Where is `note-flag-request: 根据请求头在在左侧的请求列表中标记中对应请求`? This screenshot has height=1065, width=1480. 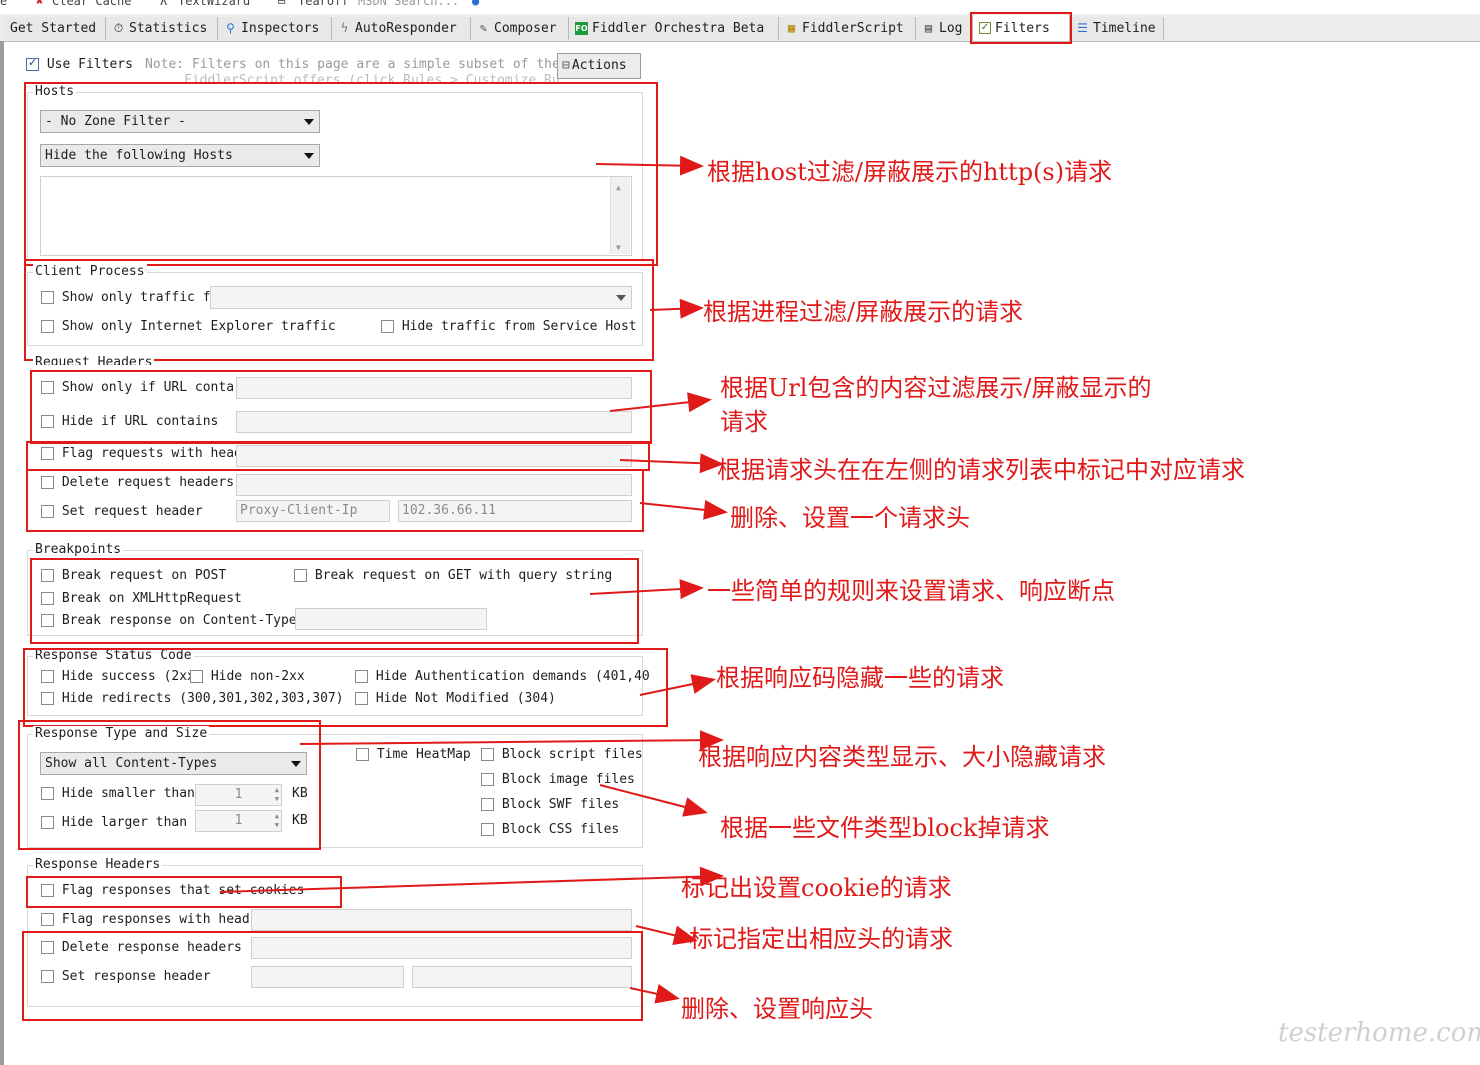 note-flag-request: 根据请求头在在左侧的请求列表中标记中对应请求 is located at coordinates (981, 470).